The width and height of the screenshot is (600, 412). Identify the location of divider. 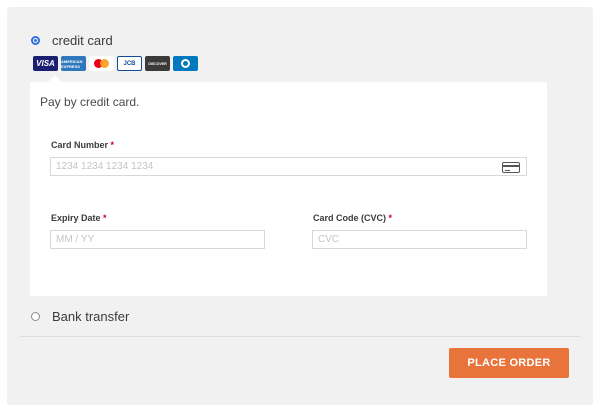
(300, 336).